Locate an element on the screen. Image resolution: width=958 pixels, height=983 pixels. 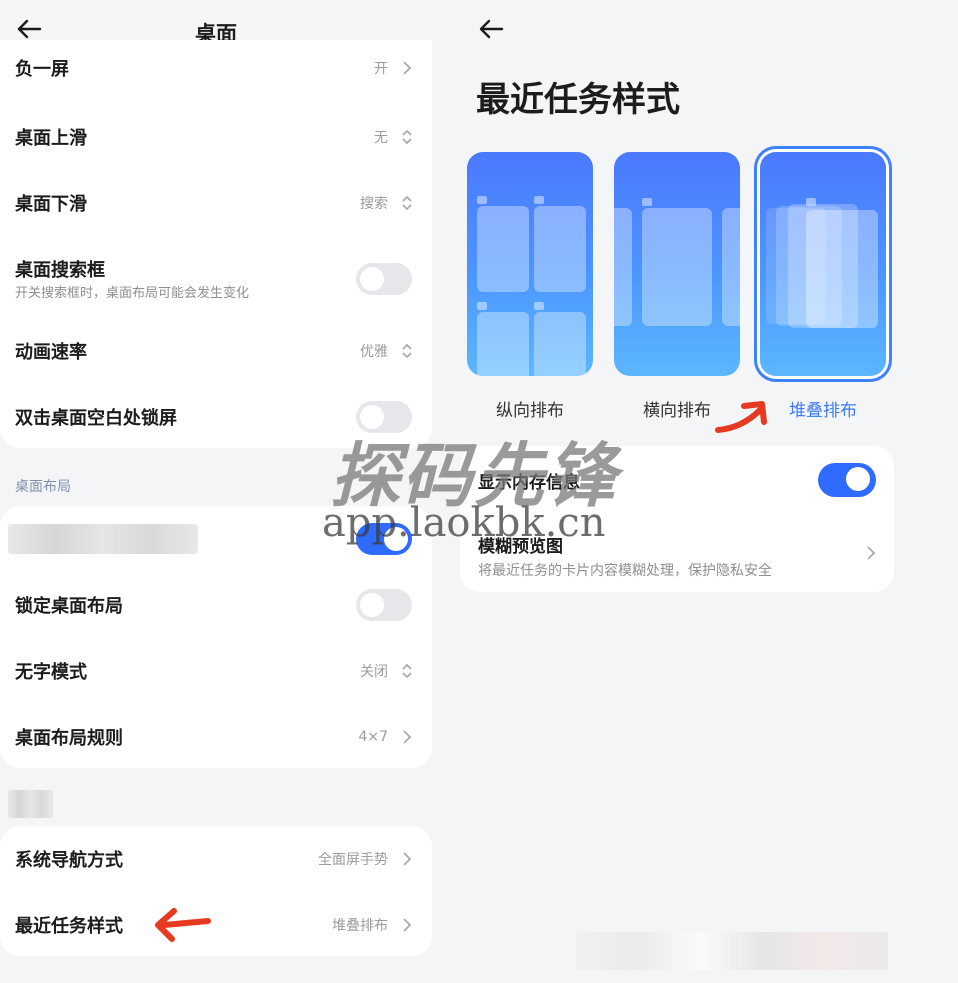
watermark-url: app.laokbk.cn is located at coordinates (464, 523).